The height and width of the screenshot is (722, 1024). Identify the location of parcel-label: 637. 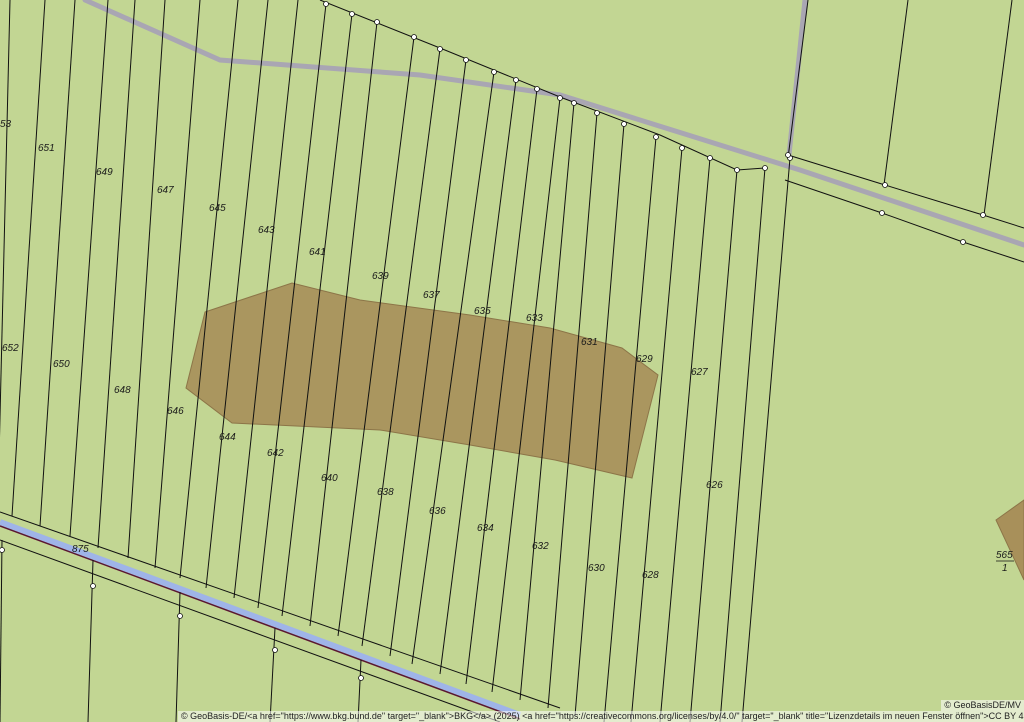
(431, 295).